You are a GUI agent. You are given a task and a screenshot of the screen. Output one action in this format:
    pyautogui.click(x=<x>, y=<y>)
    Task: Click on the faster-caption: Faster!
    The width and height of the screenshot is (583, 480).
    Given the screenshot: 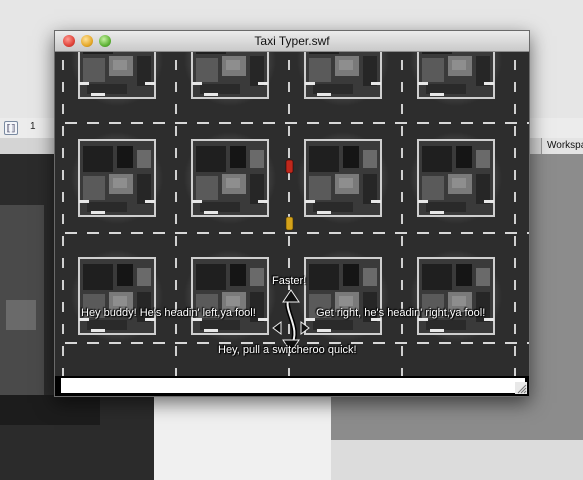 What is the action you would take?
    pyautogui.click(x=289, y=281)
    